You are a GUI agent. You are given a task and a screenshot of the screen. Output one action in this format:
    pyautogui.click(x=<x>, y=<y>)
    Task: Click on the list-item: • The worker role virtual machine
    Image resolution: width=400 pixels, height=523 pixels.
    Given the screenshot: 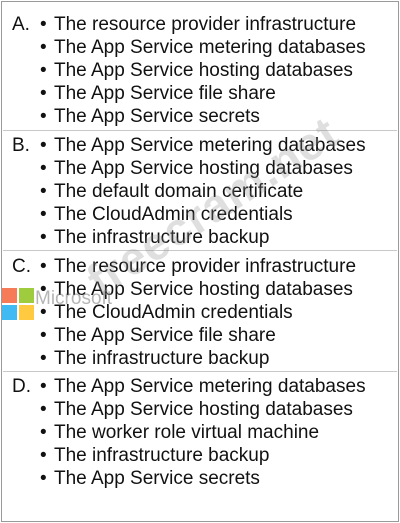 What is the action you would take?
    pyautogui.click(x=180, y=432)
    